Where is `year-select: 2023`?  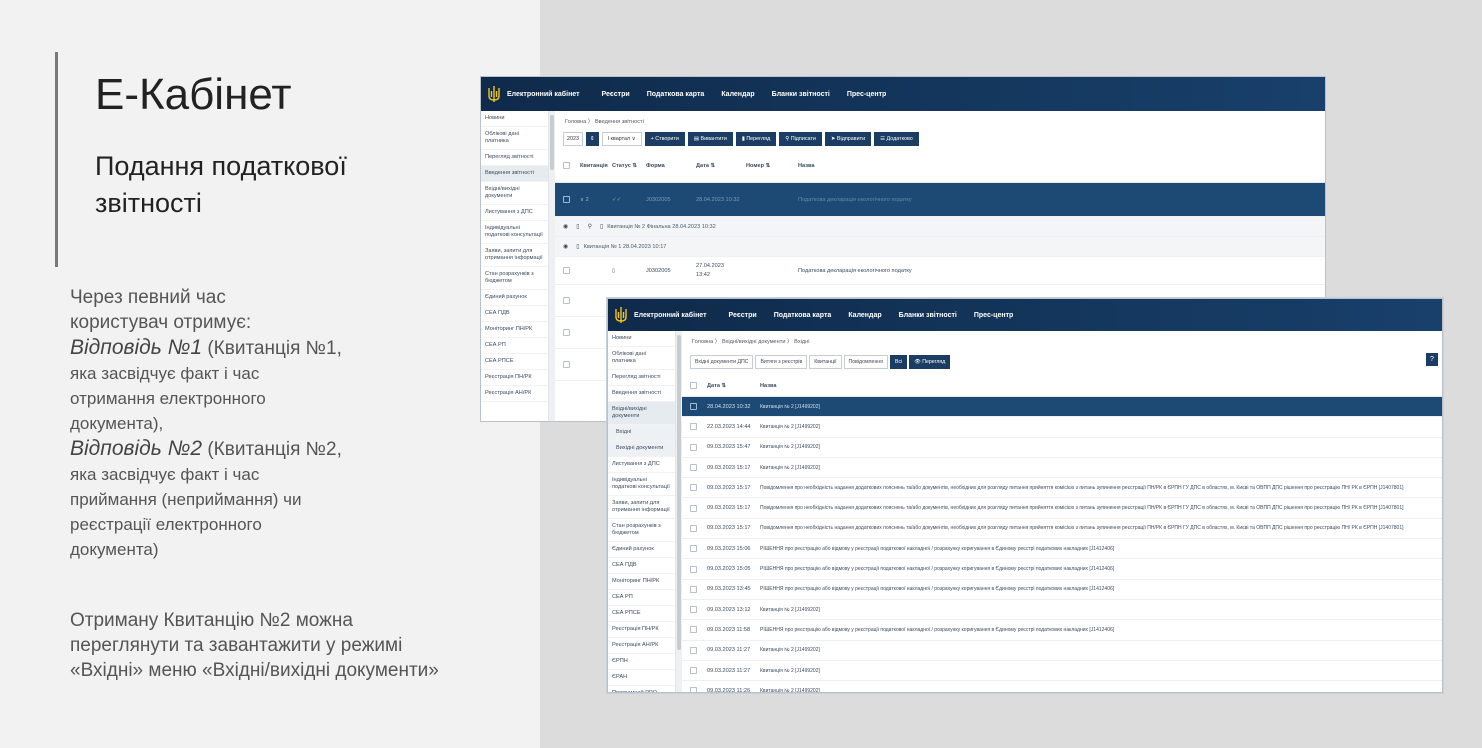
year-select: 2023 is located at coordinates (573, 139).